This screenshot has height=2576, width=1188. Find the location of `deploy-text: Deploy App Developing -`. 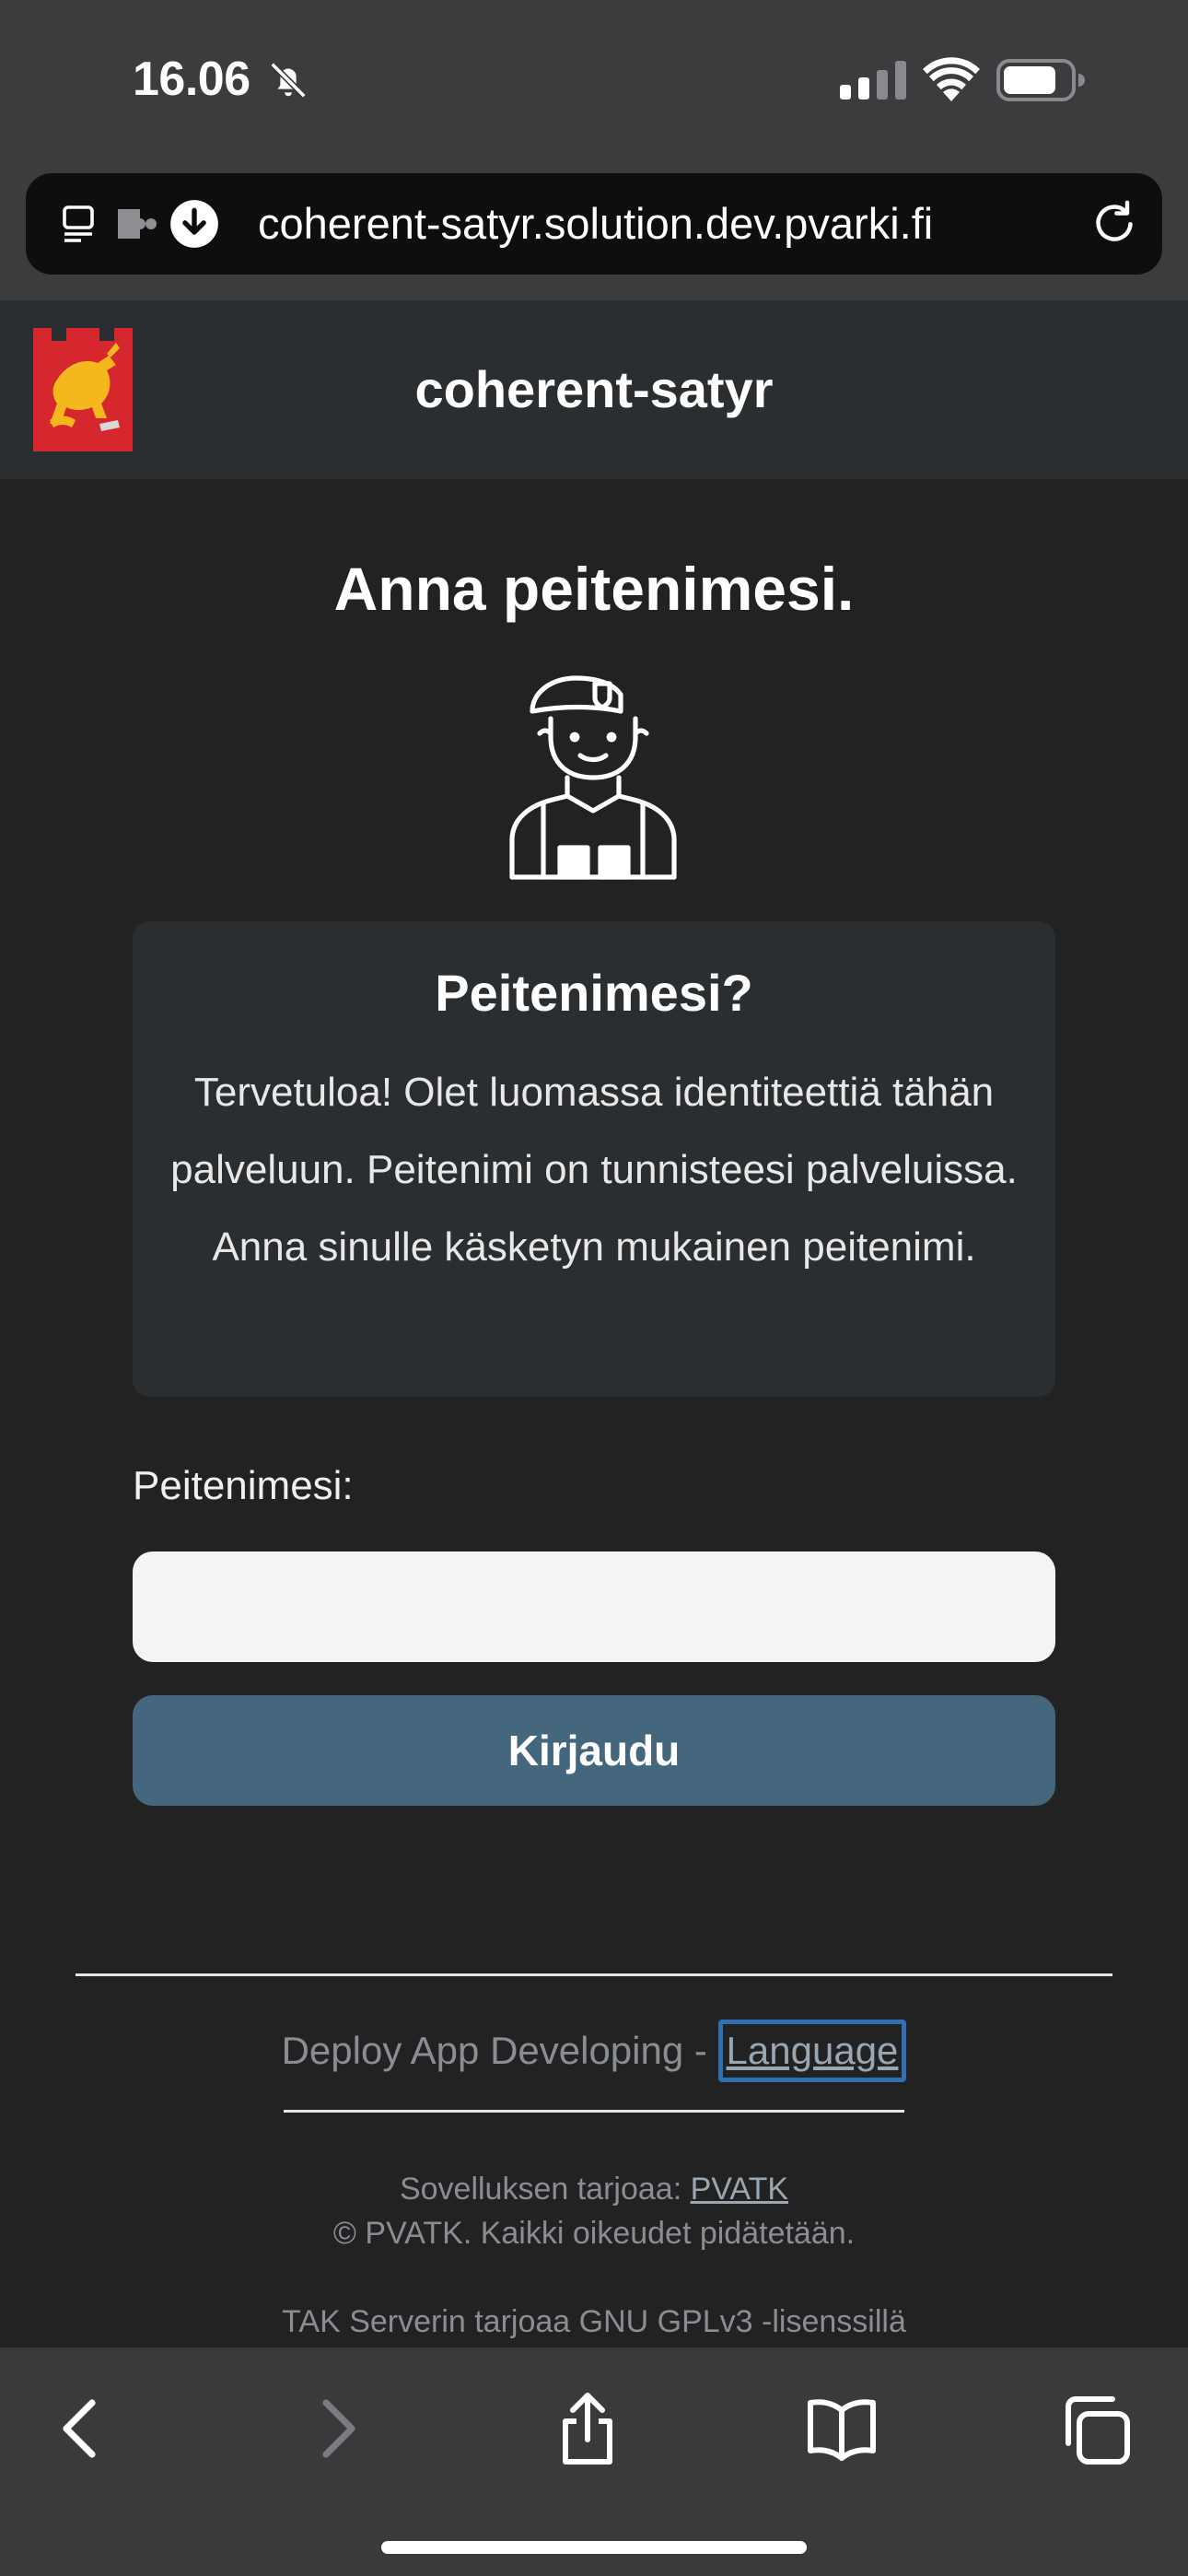

deploy-text: Deploy App Developing - is located at coordinates (499, 2050).